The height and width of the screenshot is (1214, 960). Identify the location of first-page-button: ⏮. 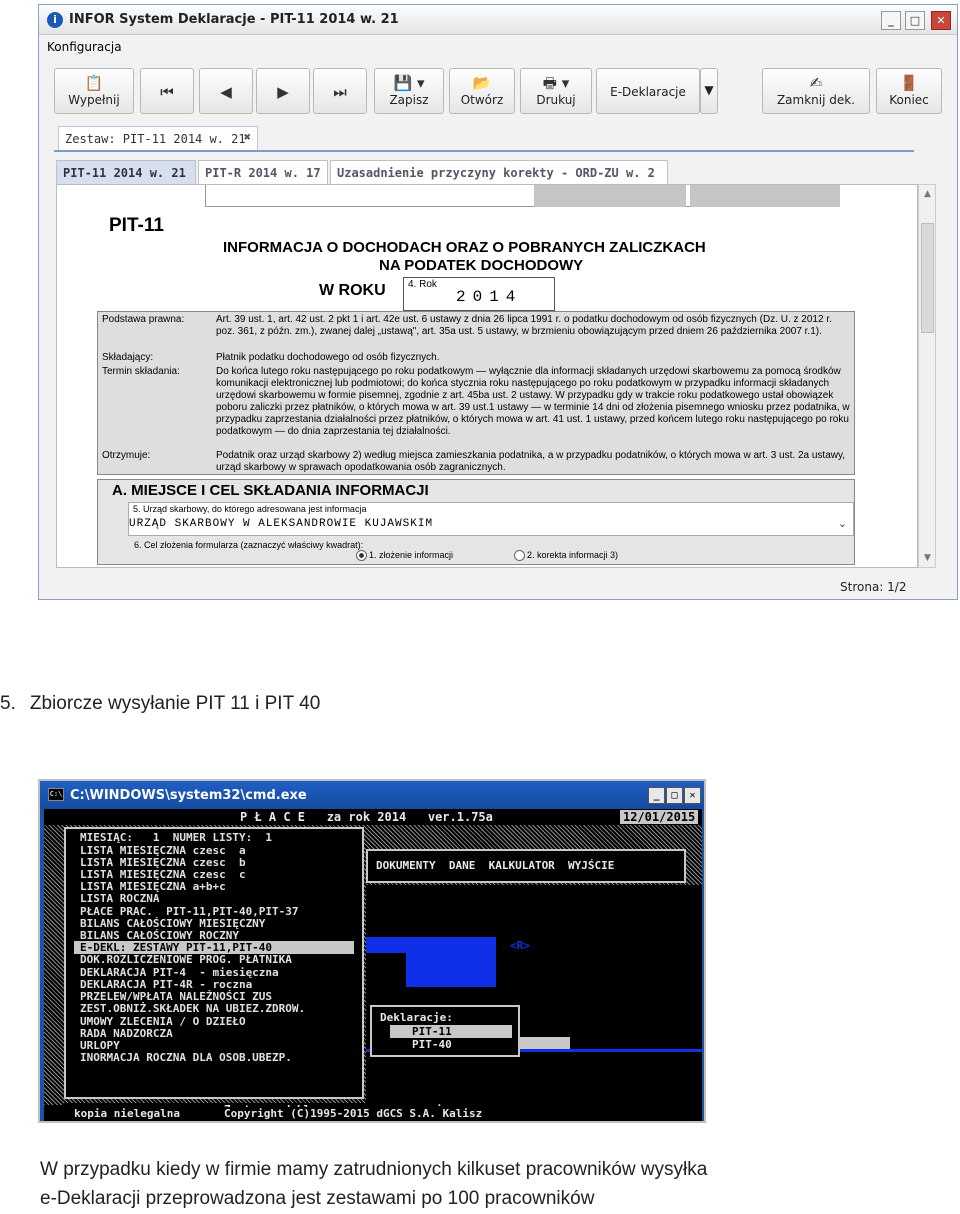
(167, 91).